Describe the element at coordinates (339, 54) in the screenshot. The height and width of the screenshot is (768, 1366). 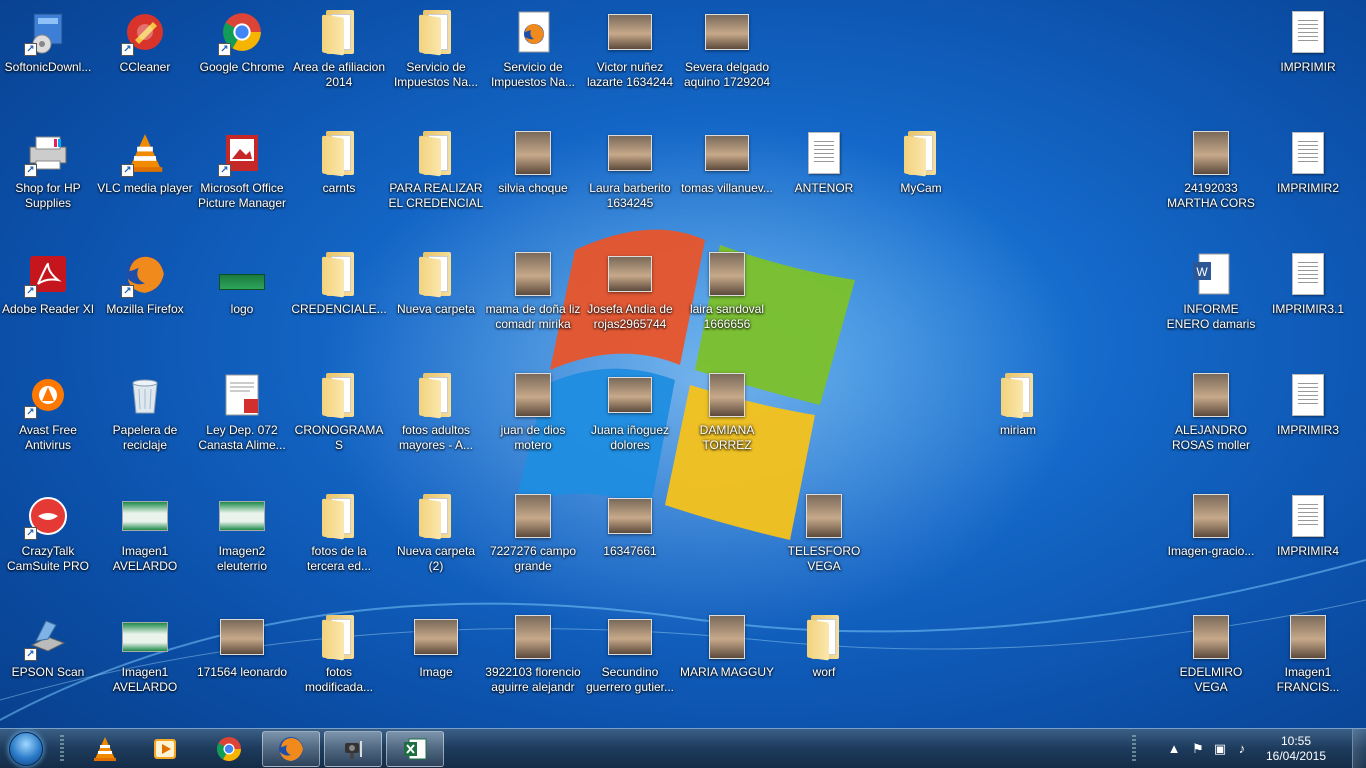
I see `desktop-icon: Area de afiliacion 2014` at that location.